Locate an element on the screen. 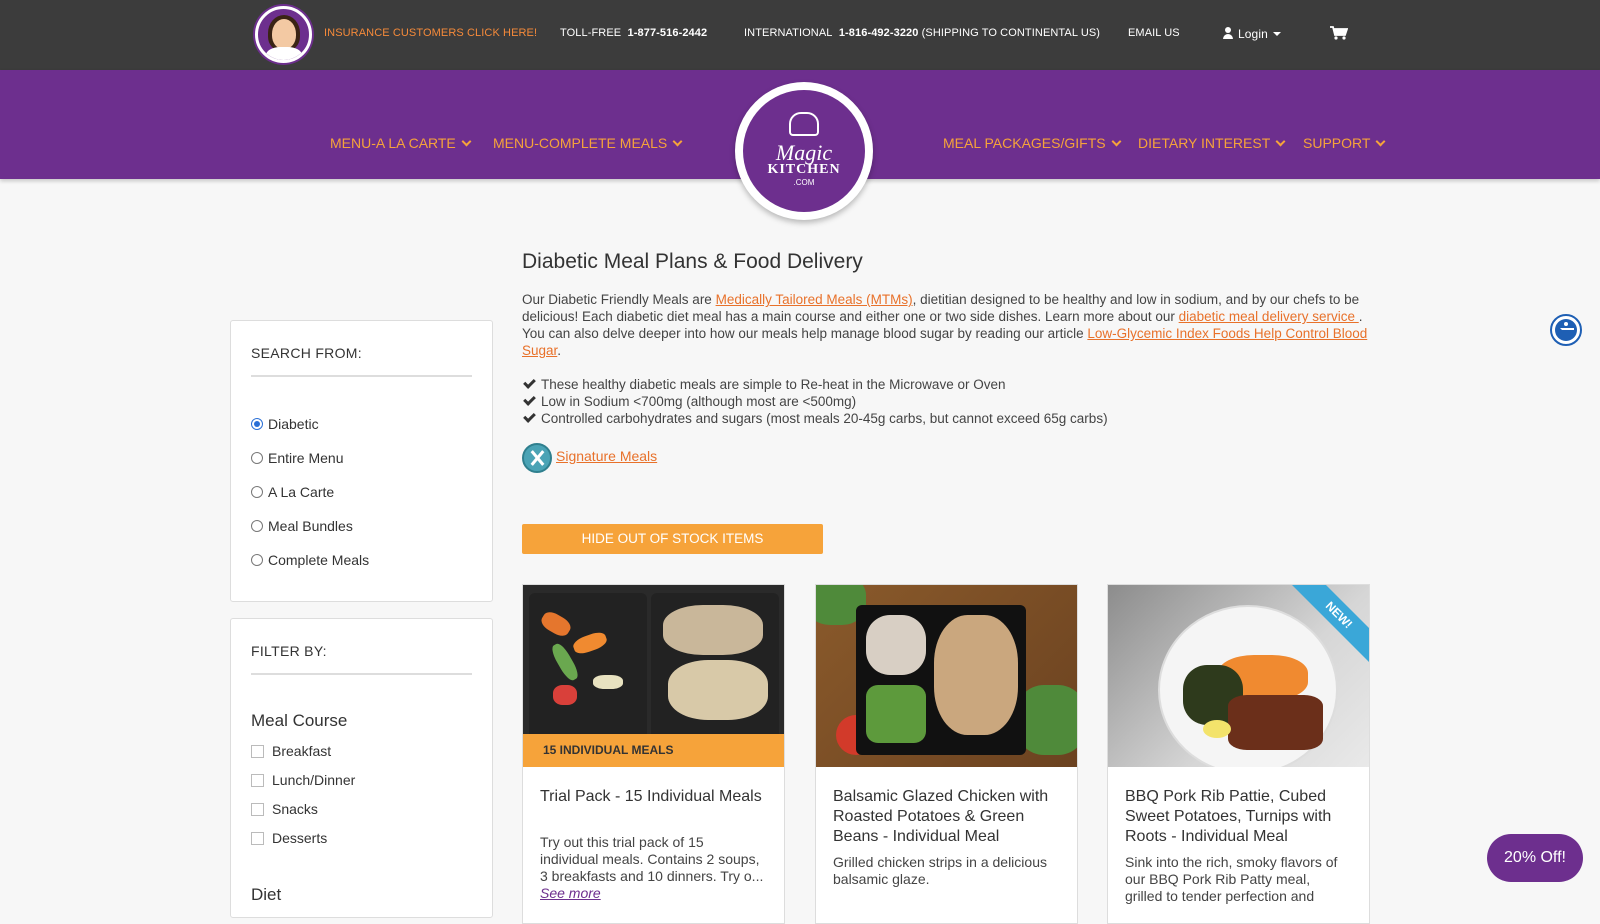  nav-label: MENU-COMPLETE MEALS is located at coordinates (580, 143).